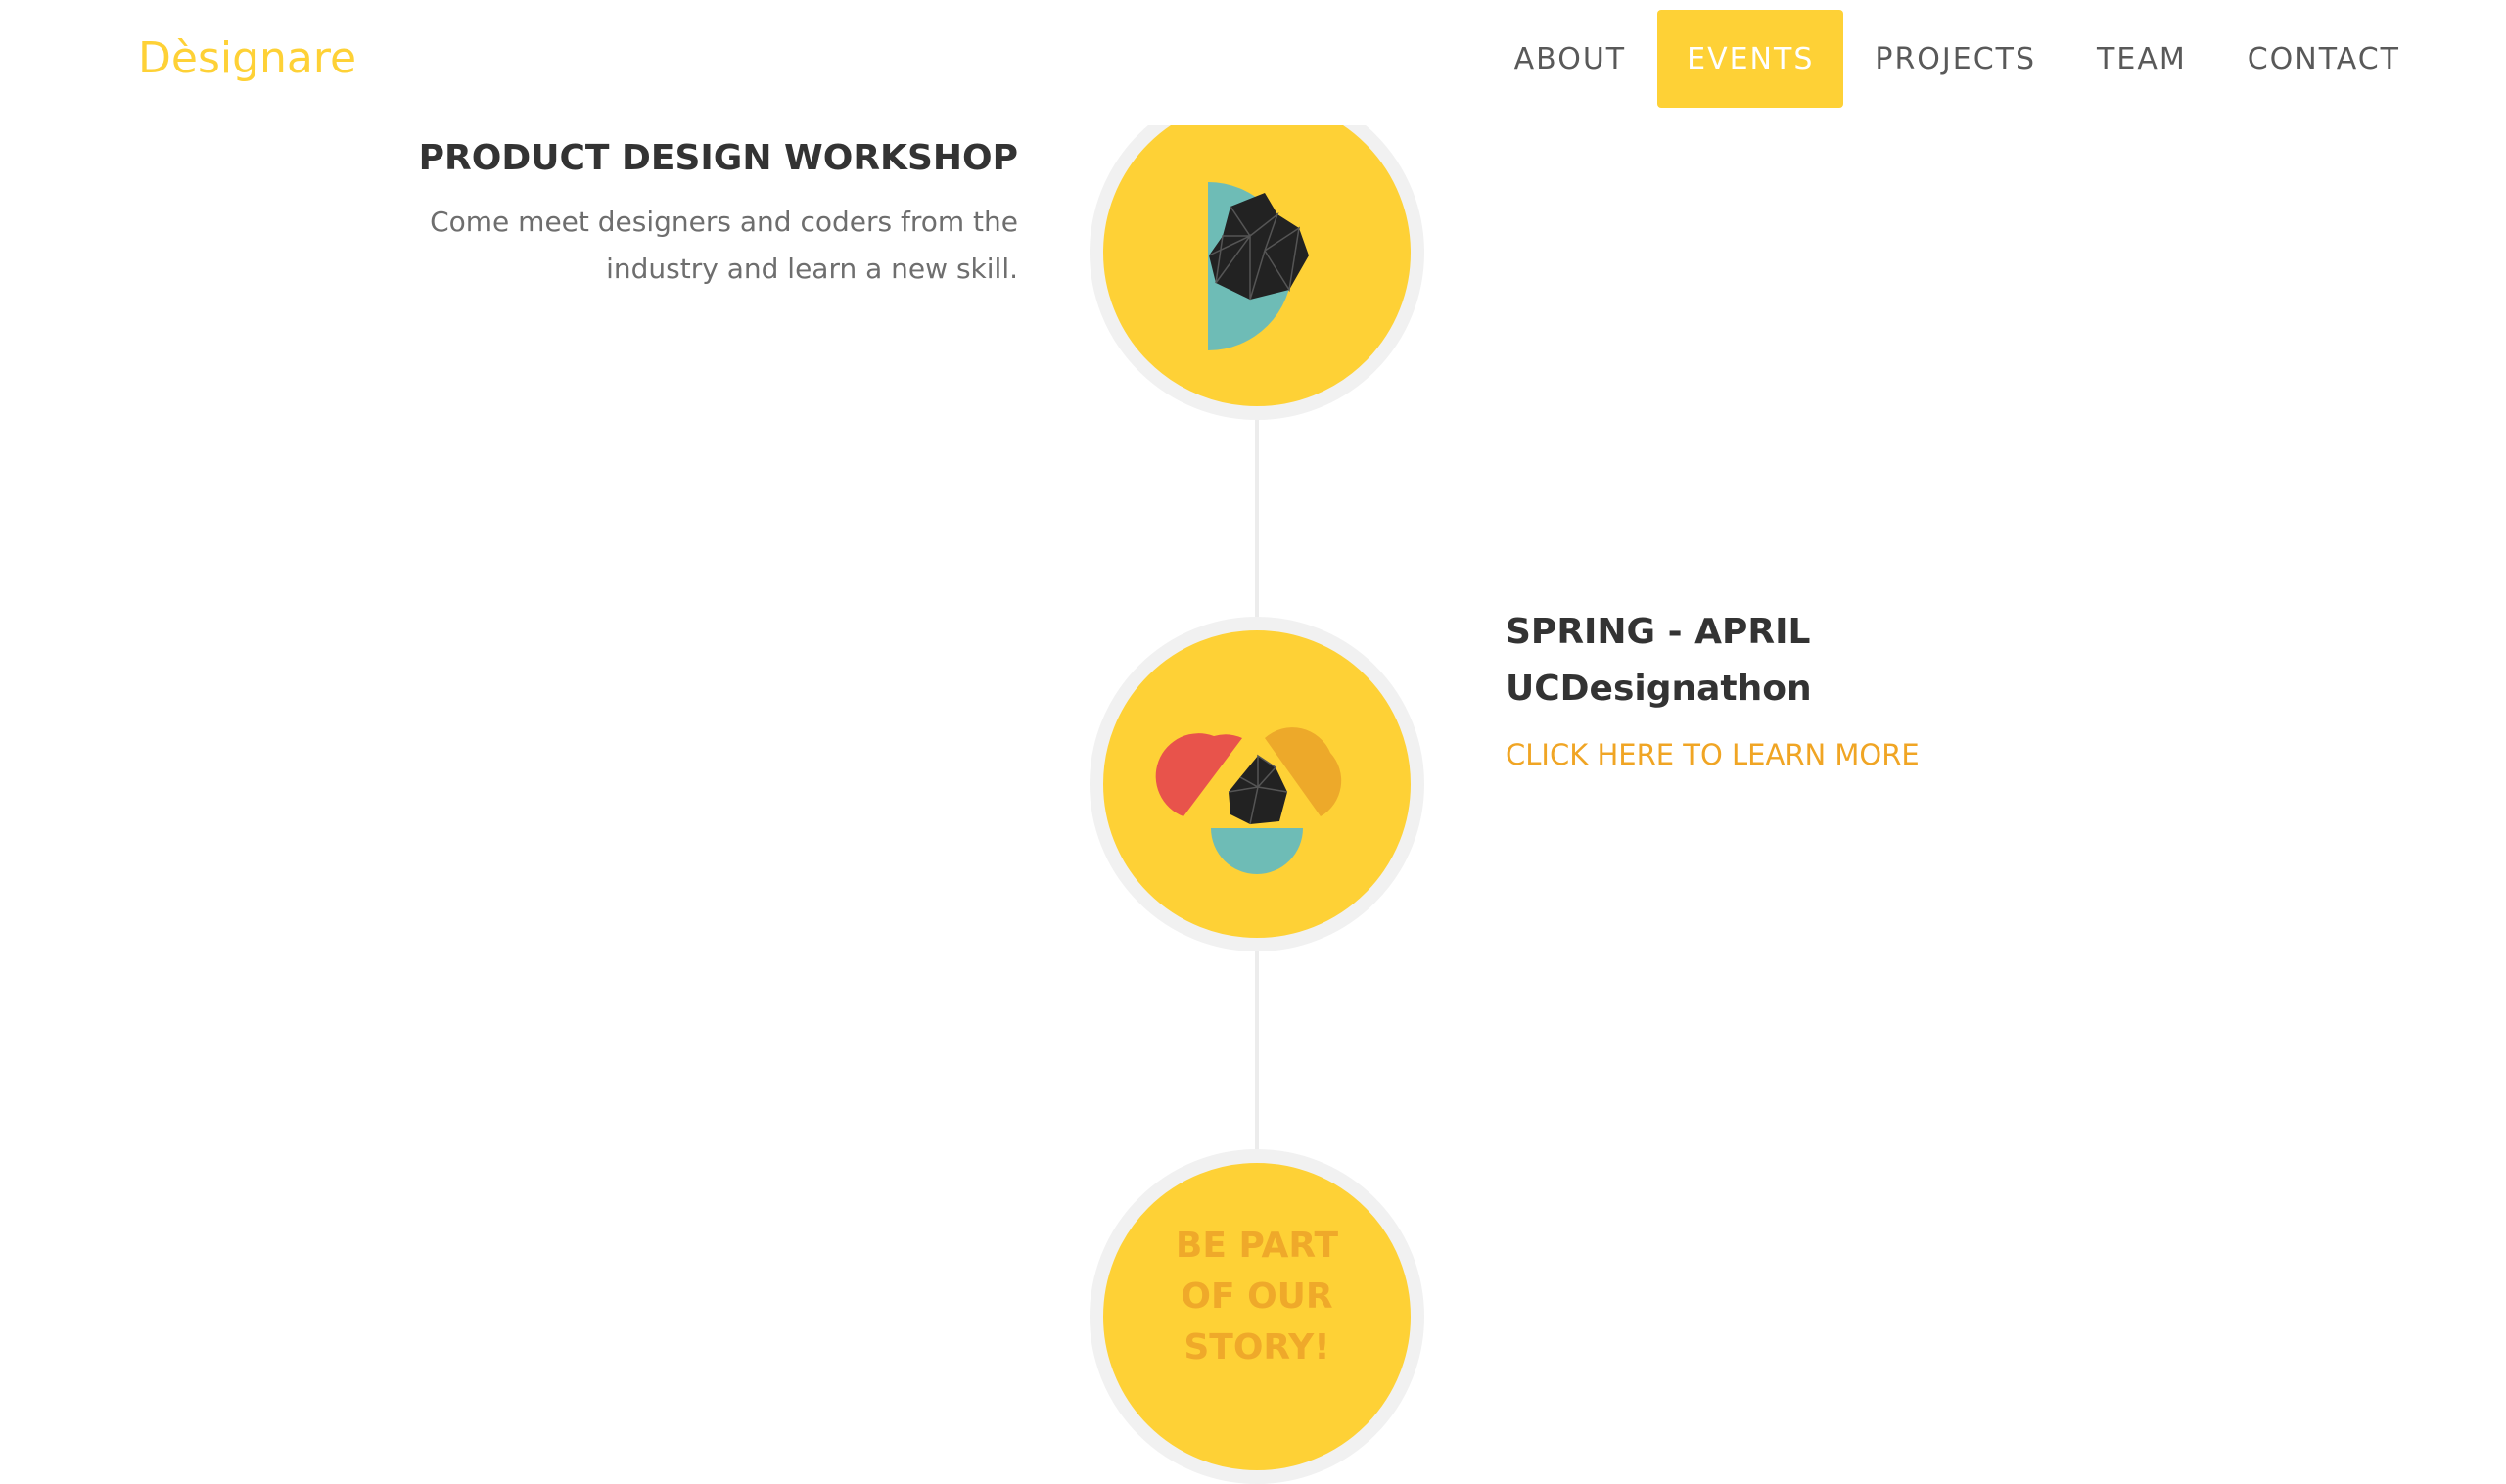 The width and height of the screenshot is (2506, 1484). I want to click on event-title-designathon: UCDesignathon, so click(1659, 689).